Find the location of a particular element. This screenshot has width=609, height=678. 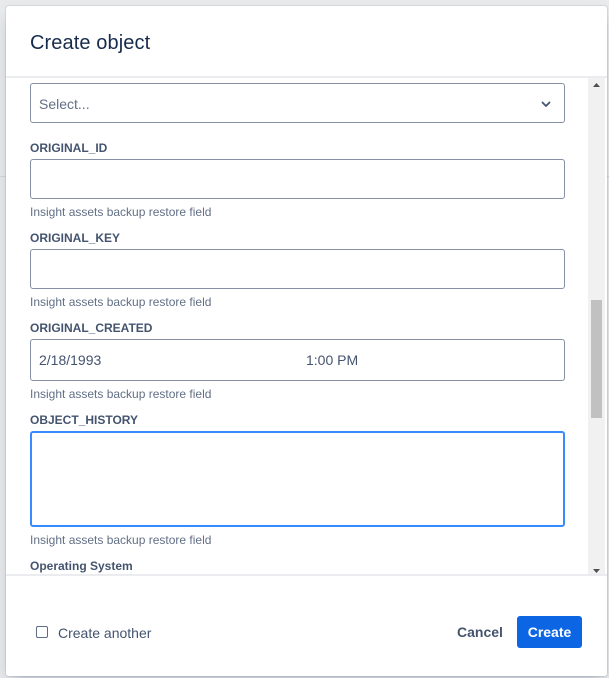

create-another-label: Create another is located at coordinates (104, 633).